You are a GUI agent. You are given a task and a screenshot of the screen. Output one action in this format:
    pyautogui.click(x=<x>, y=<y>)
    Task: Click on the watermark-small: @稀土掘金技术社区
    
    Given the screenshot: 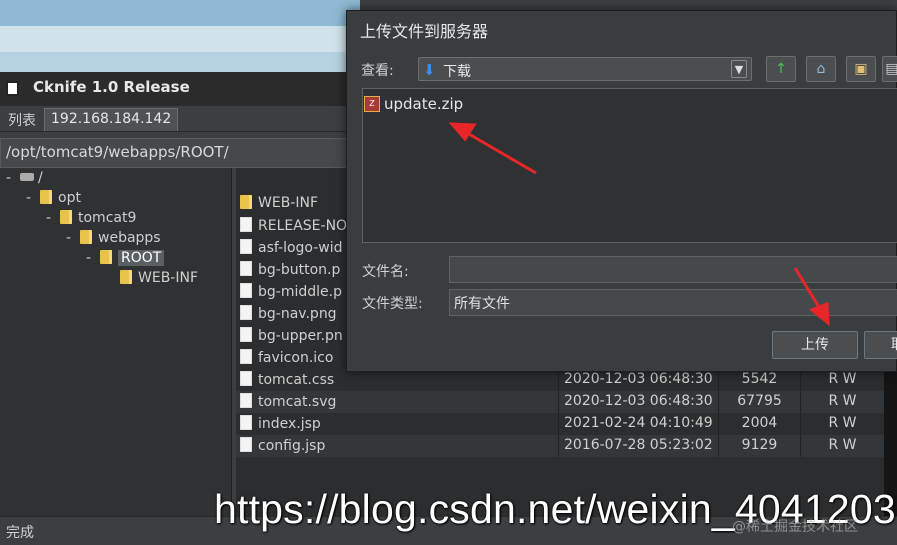 What is the action you would take?
    pyautogui.click(x=795, y=527)
    